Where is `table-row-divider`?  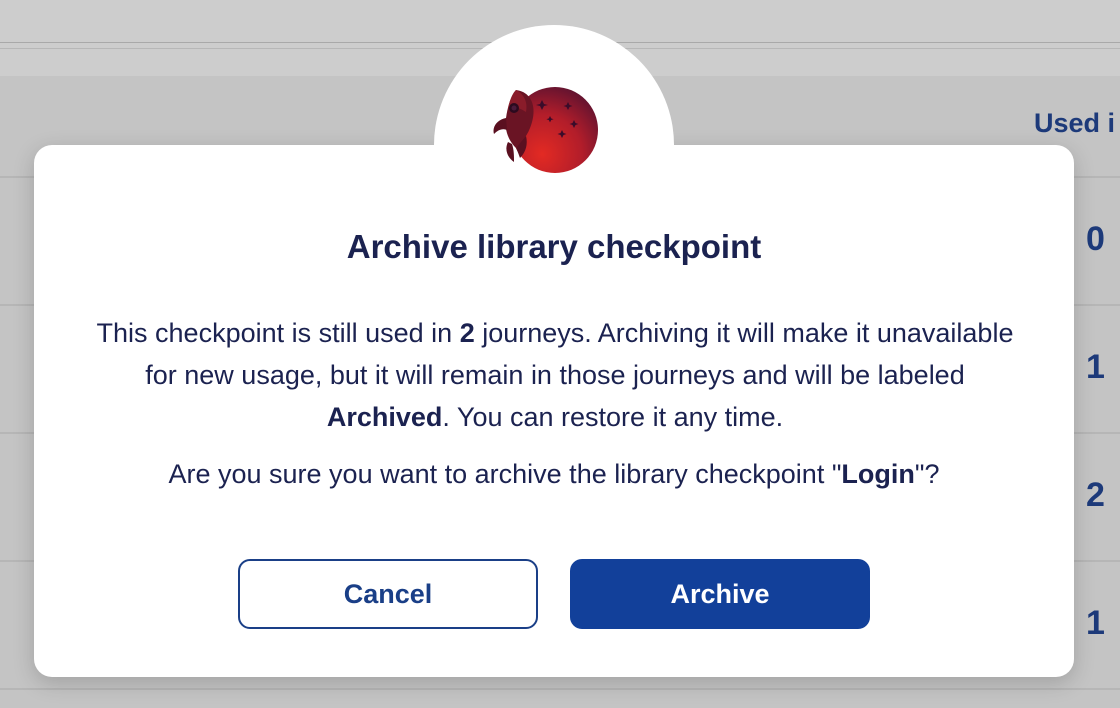 table-row-divider is located at coordinates (560, 689).